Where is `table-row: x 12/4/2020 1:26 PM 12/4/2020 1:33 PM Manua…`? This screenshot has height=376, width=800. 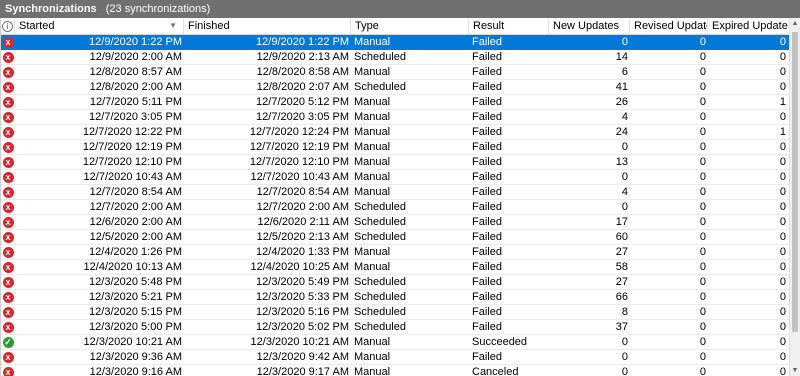
table-row: x 12/4/2020 1:26 PM 12/4/2020 1:33 PM Manua… is located at coordinates (395, 252).